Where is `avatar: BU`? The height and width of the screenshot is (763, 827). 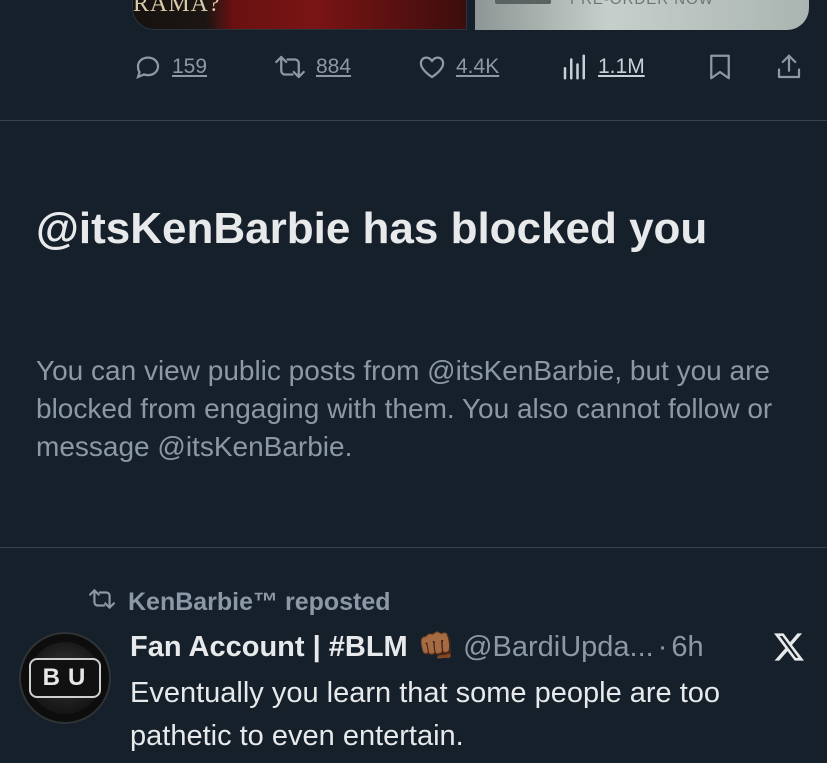
avatar: BU is located at coordinates (65, 678).